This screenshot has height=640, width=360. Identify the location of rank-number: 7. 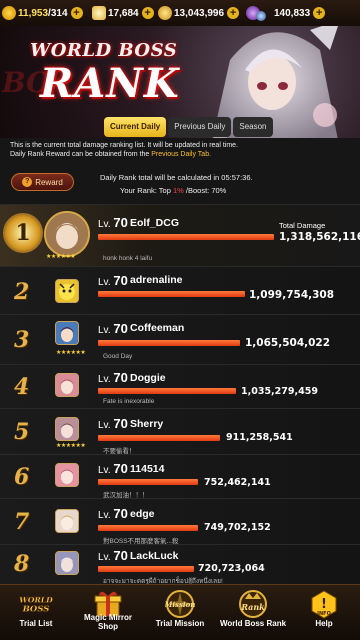
(22, 522).